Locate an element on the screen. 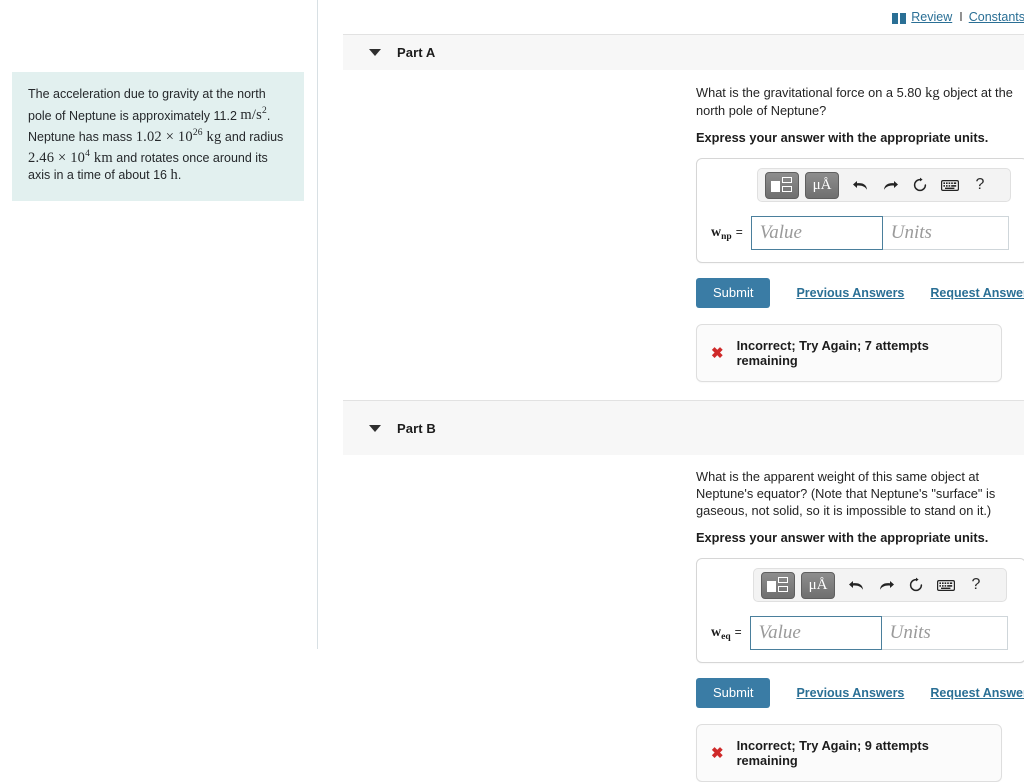  info-text-5: . is located at coordinates (179, 175).